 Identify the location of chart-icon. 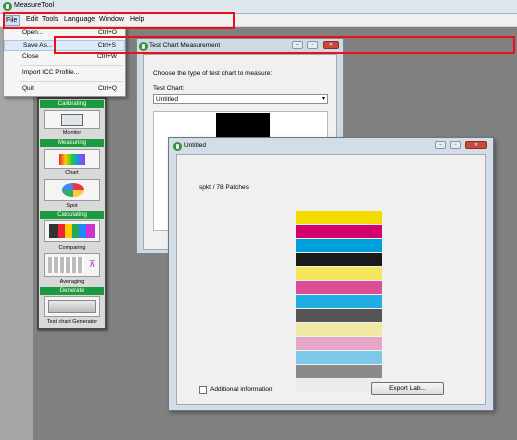
(72, 159).